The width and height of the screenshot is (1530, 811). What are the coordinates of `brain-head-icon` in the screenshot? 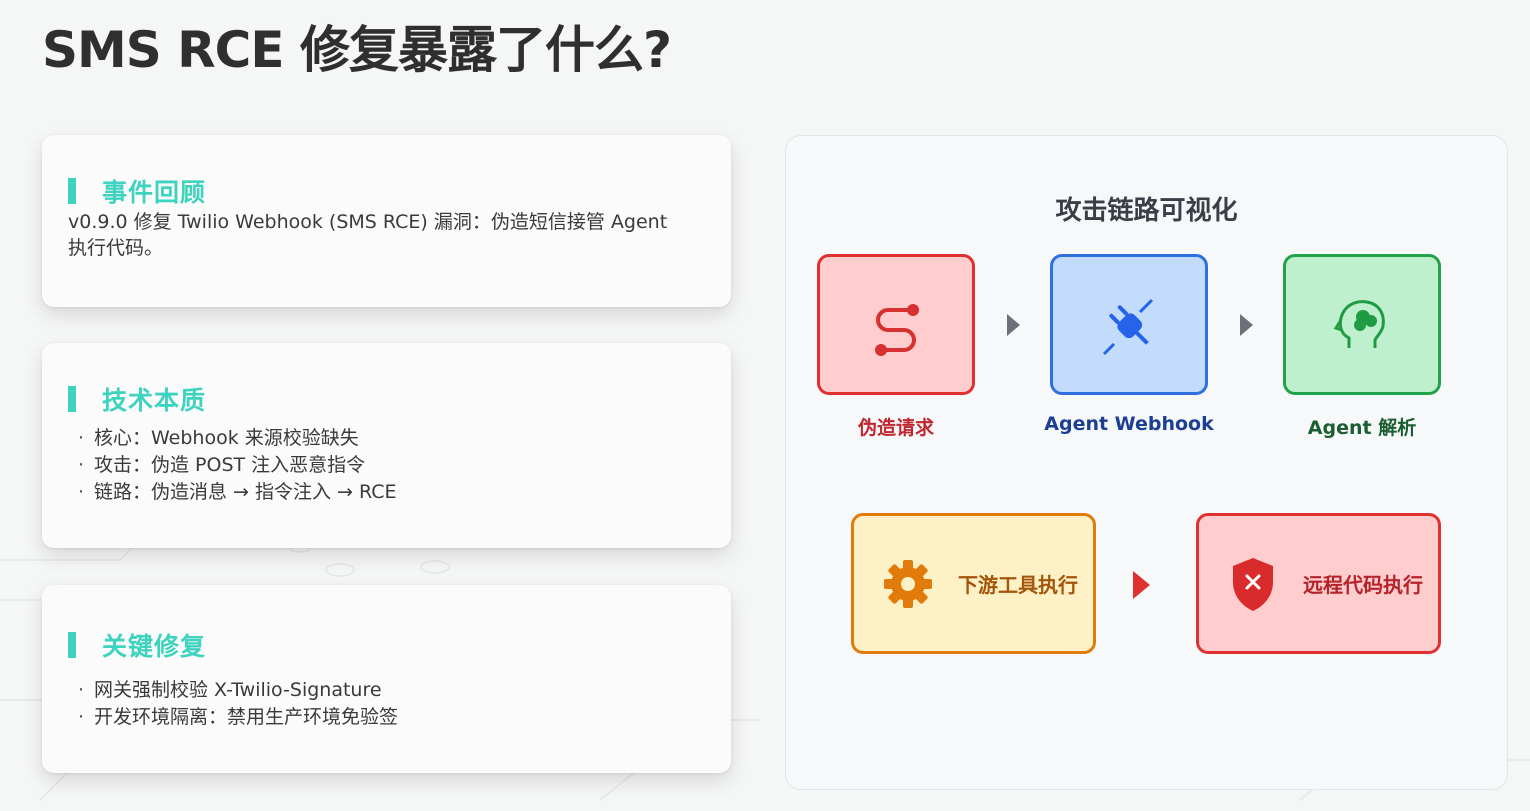 It's located at (1359, 323).